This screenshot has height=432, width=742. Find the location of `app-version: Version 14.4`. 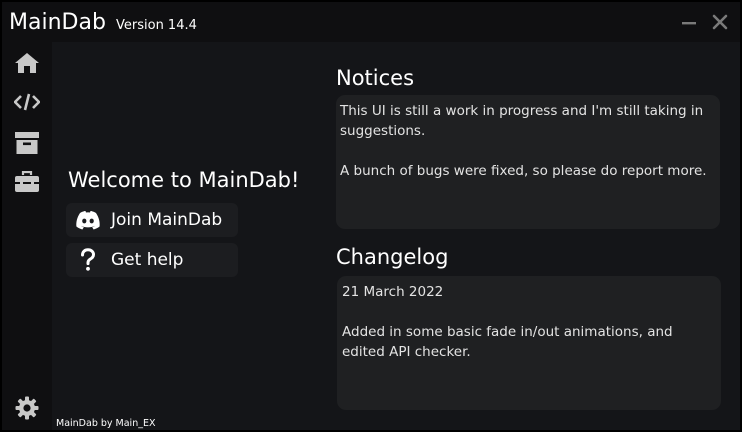

app-version: Version 14.4 is located at coordinates (156, 25).